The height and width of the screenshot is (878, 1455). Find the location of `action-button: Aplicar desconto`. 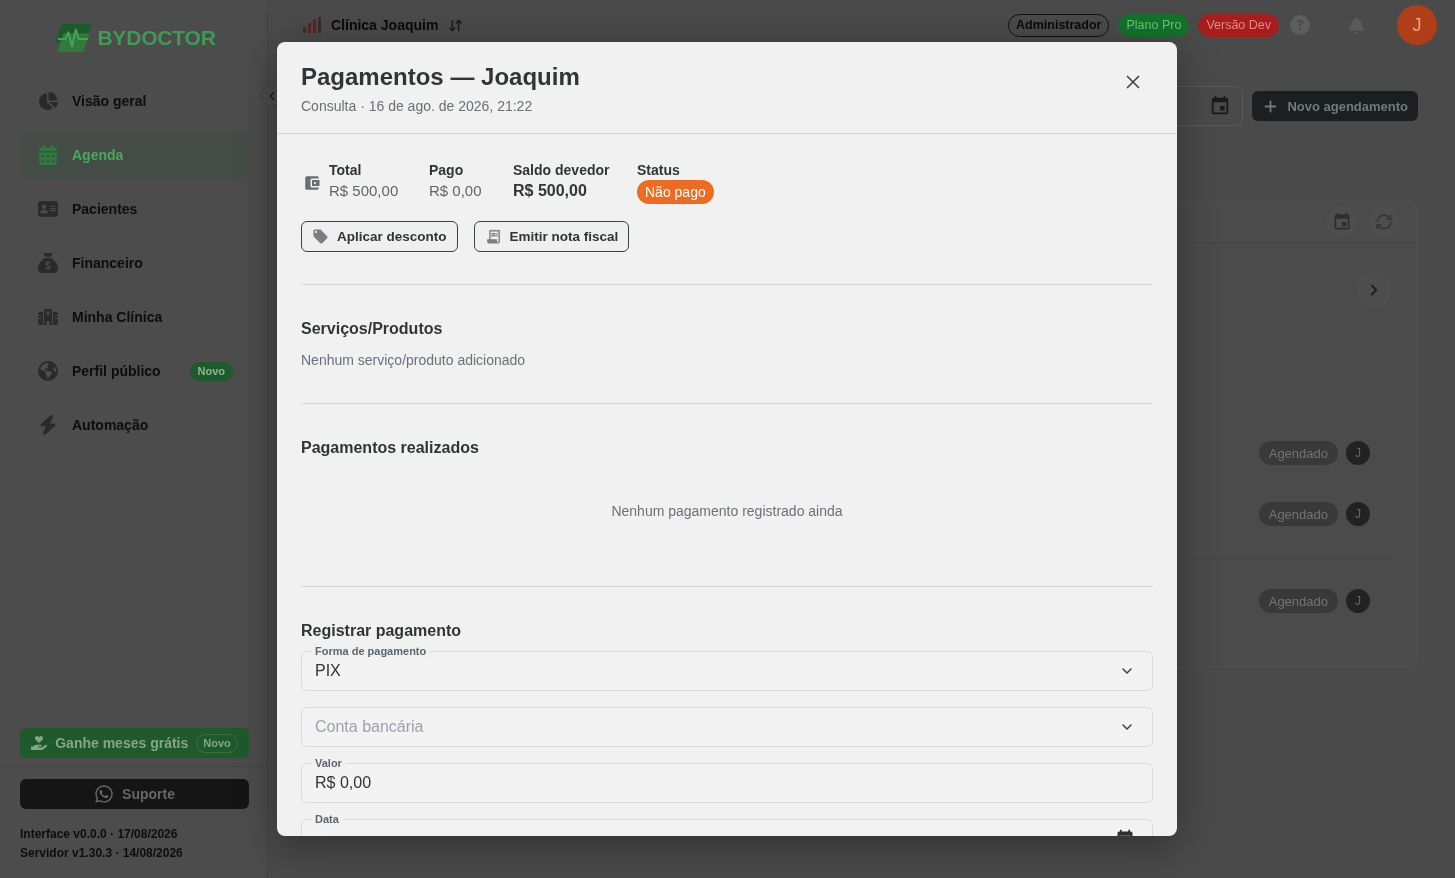

action-button: Aplicar desconto is located at coordinates (379, 236).